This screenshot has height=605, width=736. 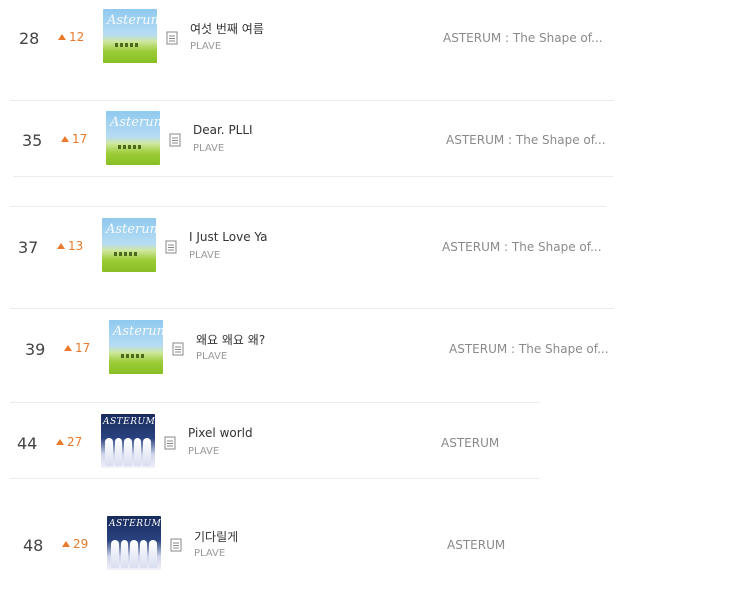 What do you see at coordinates (75, 442) in the screenshot?
I see `rank-change-value: 27` at bounding box center [75, 442].